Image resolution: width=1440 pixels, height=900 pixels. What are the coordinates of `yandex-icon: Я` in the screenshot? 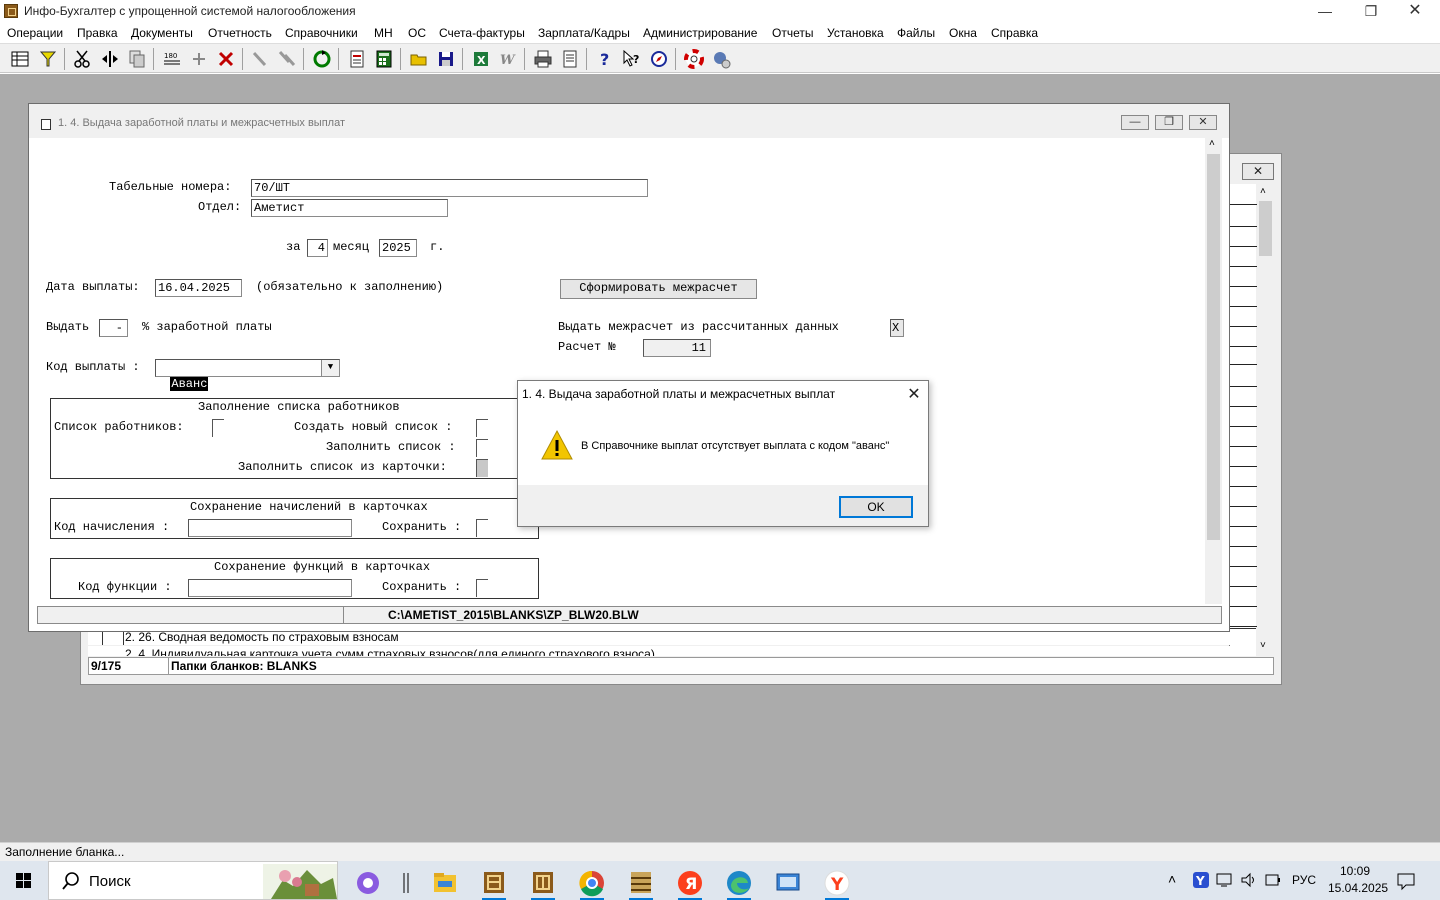 It's located at (690, 882).